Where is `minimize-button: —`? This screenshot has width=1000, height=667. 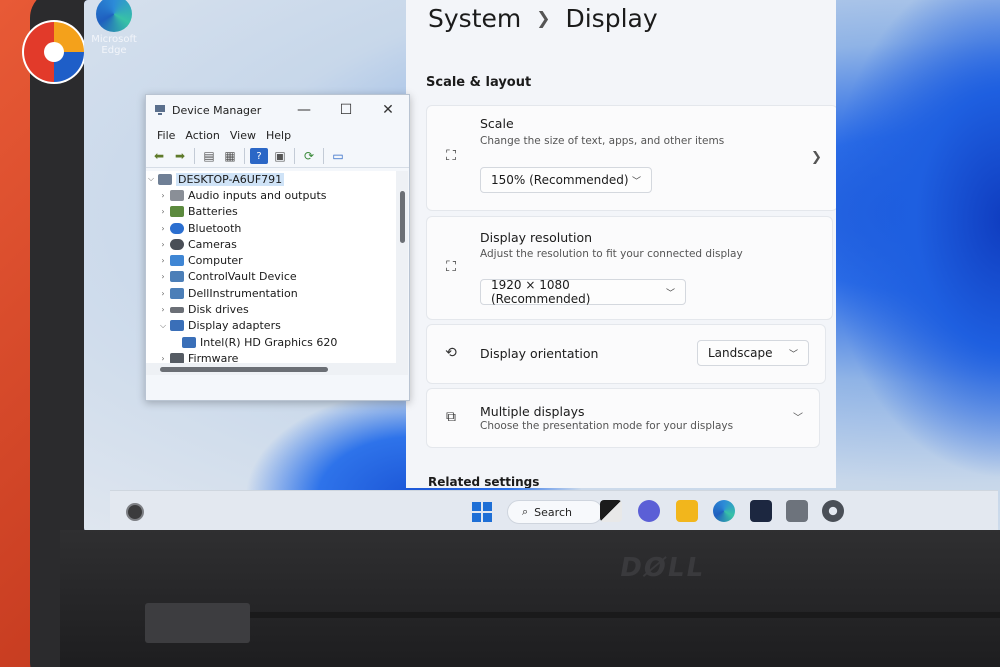 minimize-button: — is located at coordinates (304, 110).